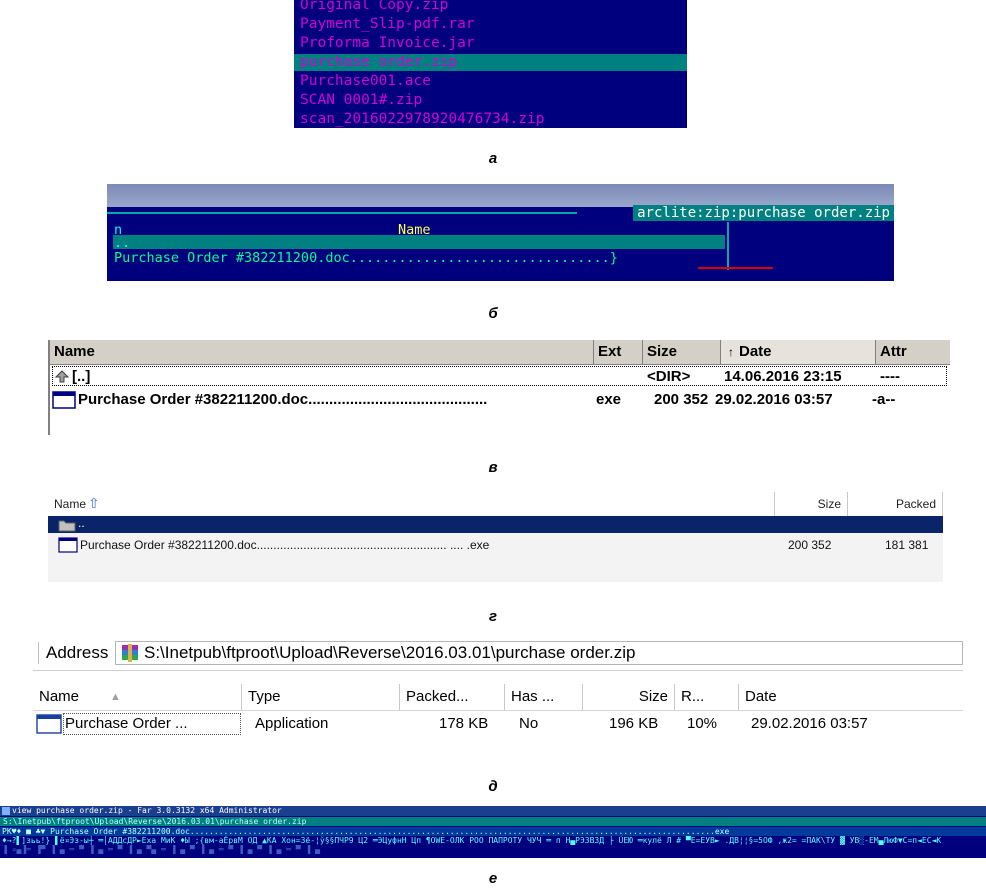  What do you see at coordinates (634, 723) in the screenshot?
I see `file-size: 196 KB` at bounding box center [634, 723].